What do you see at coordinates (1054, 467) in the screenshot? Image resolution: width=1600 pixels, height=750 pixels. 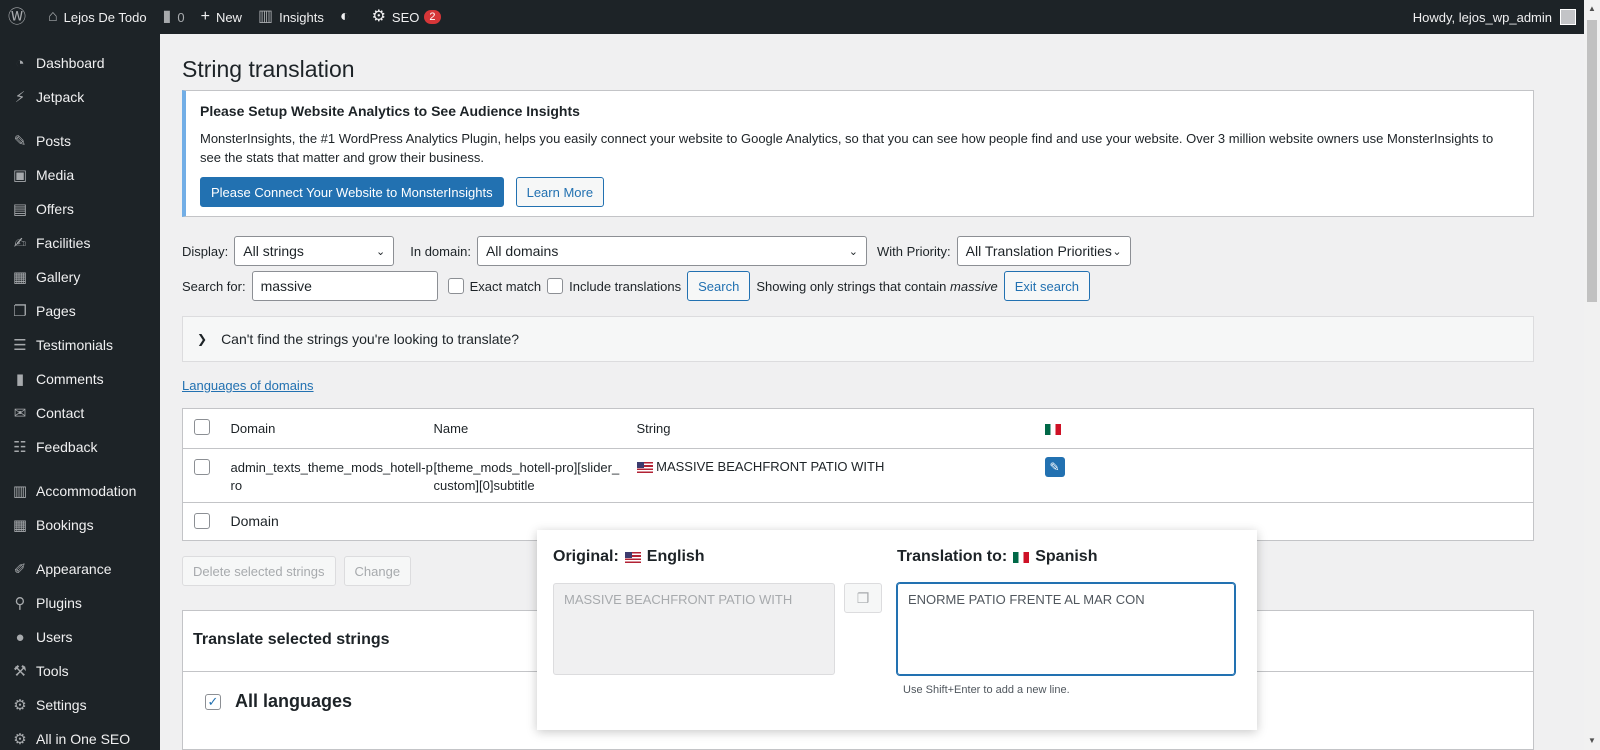 I see `edit-translation-pencil-icon: ✎` at bounding box center [1054, 467].